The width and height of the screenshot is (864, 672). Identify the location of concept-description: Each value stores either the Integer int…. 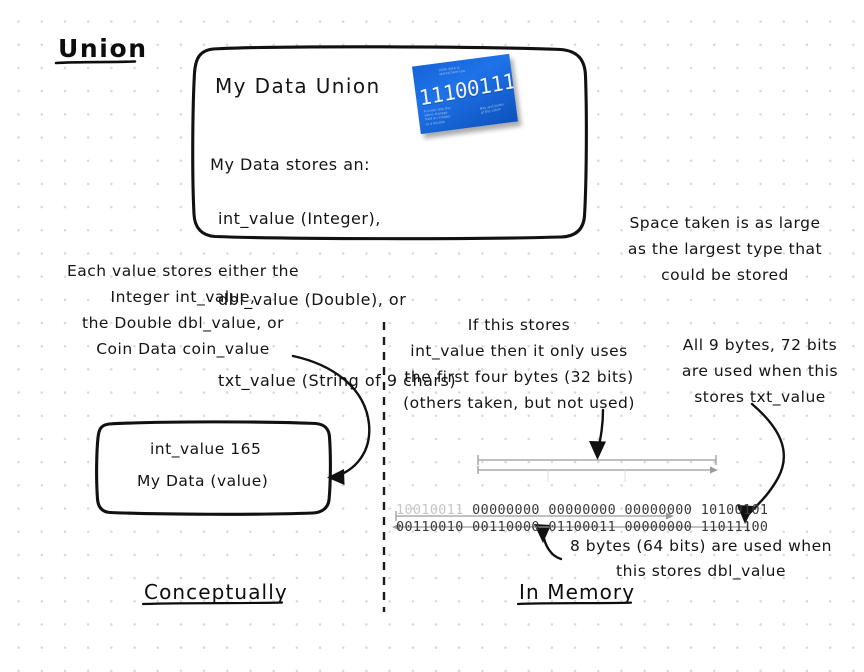
(183, 310).